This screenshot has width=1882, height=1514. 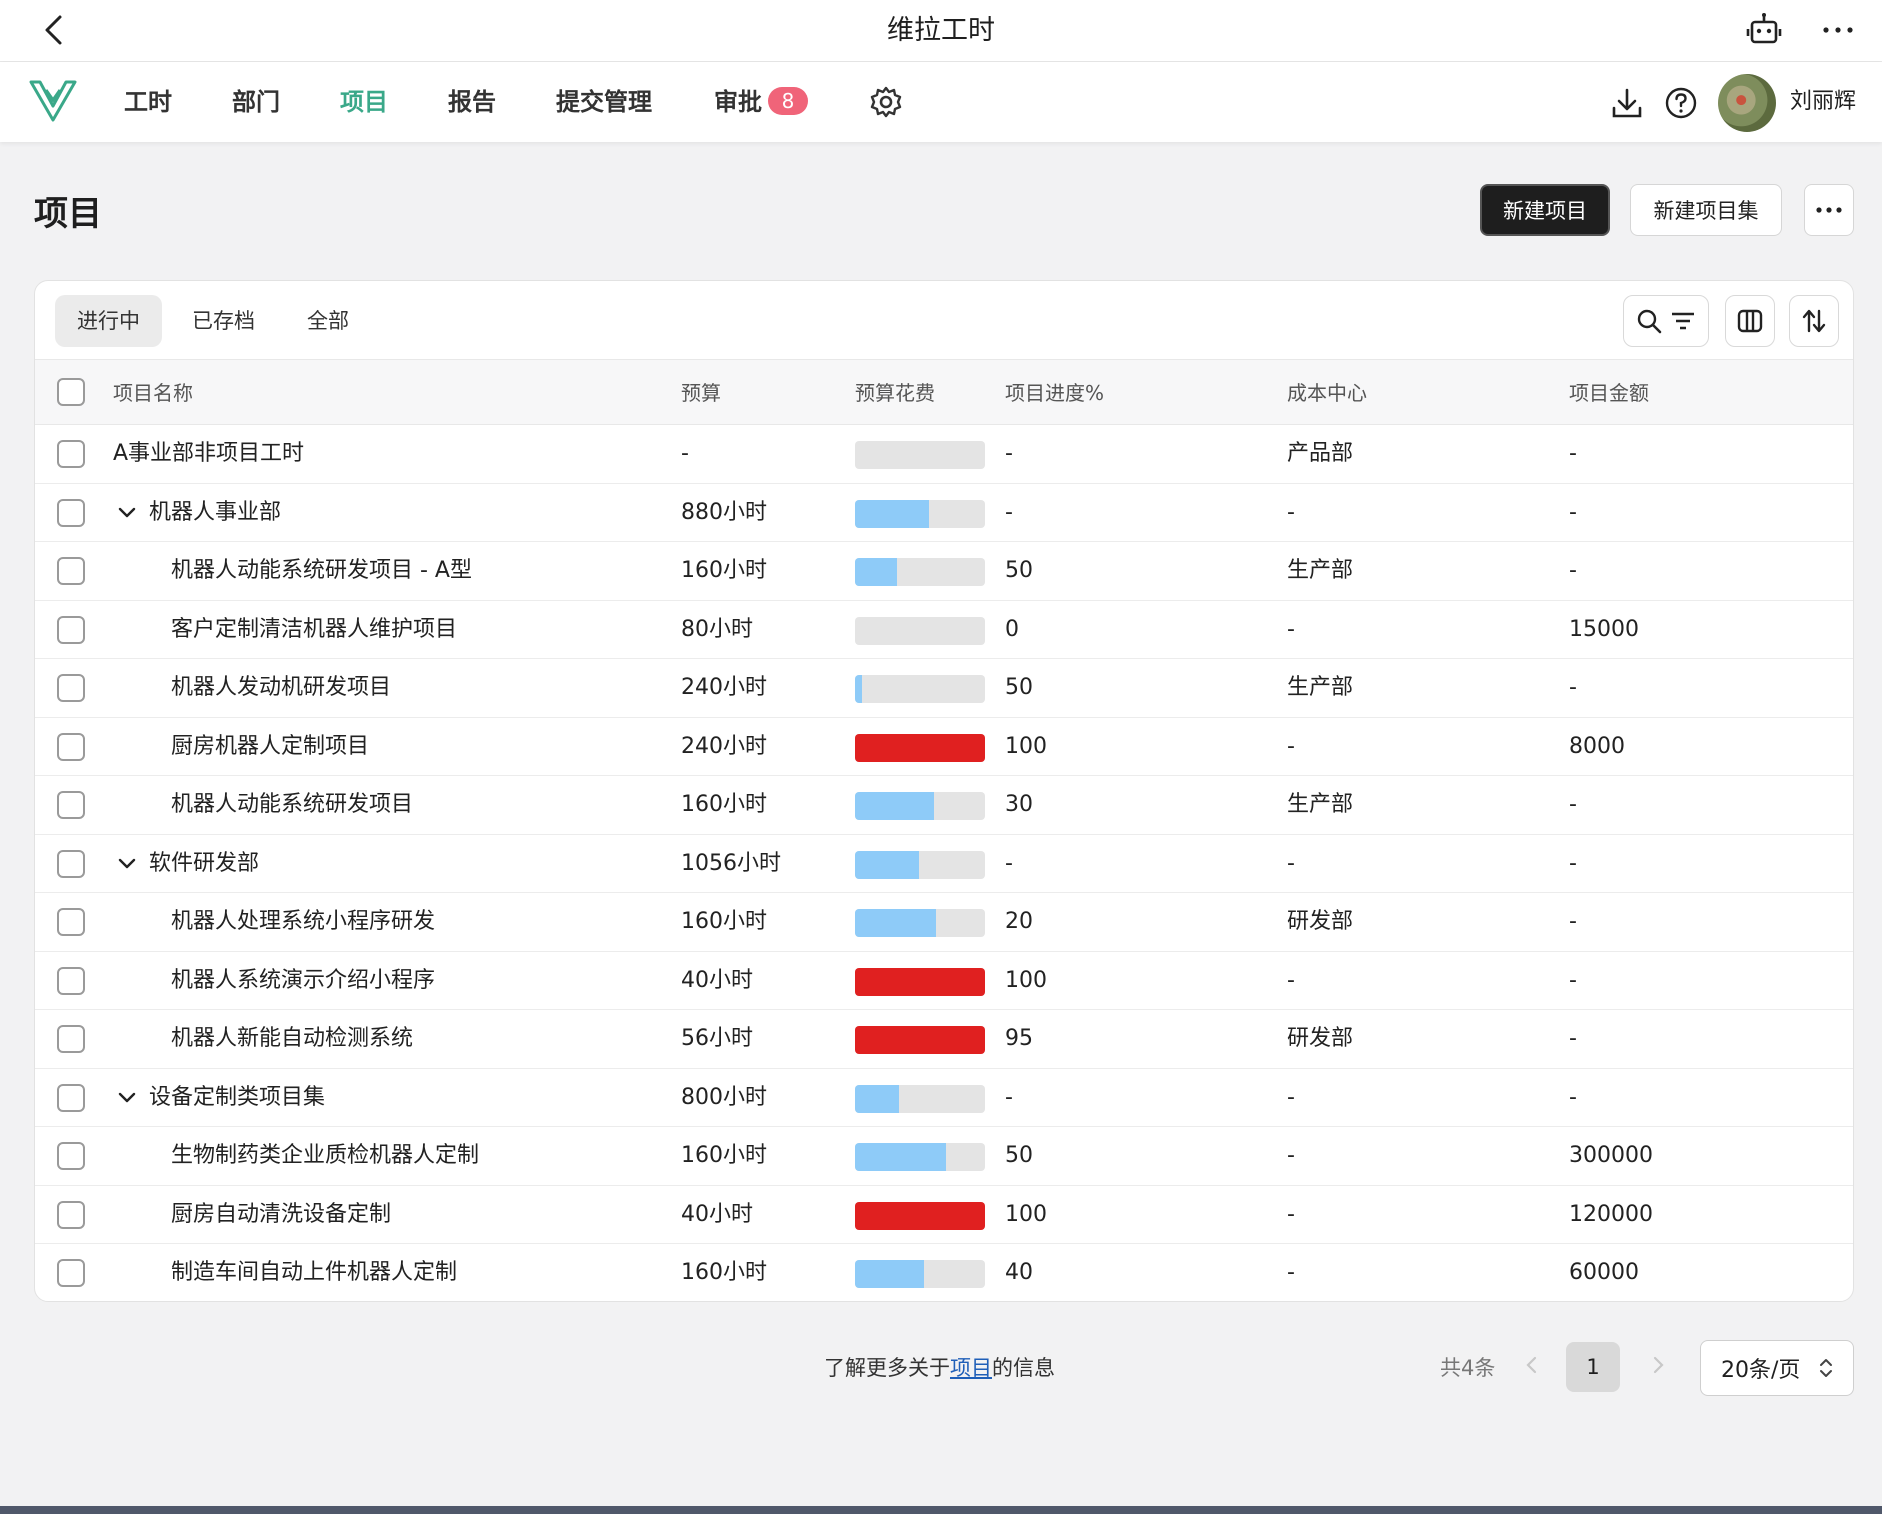 I want to click on learn-more-text: 了解更多关于项目的信息, so click(x=939, y=1367).